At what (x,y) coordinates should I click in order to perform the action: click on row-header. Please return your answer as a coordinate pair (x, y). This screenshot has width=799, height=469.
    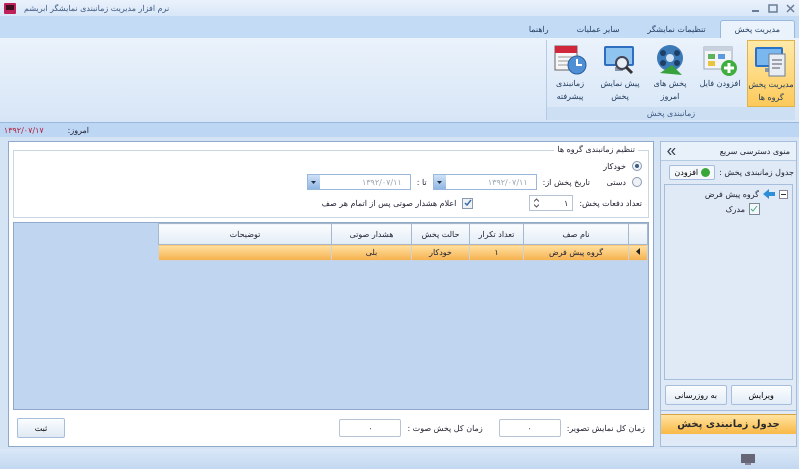
    Looking at the image, I should click on (638, 234).